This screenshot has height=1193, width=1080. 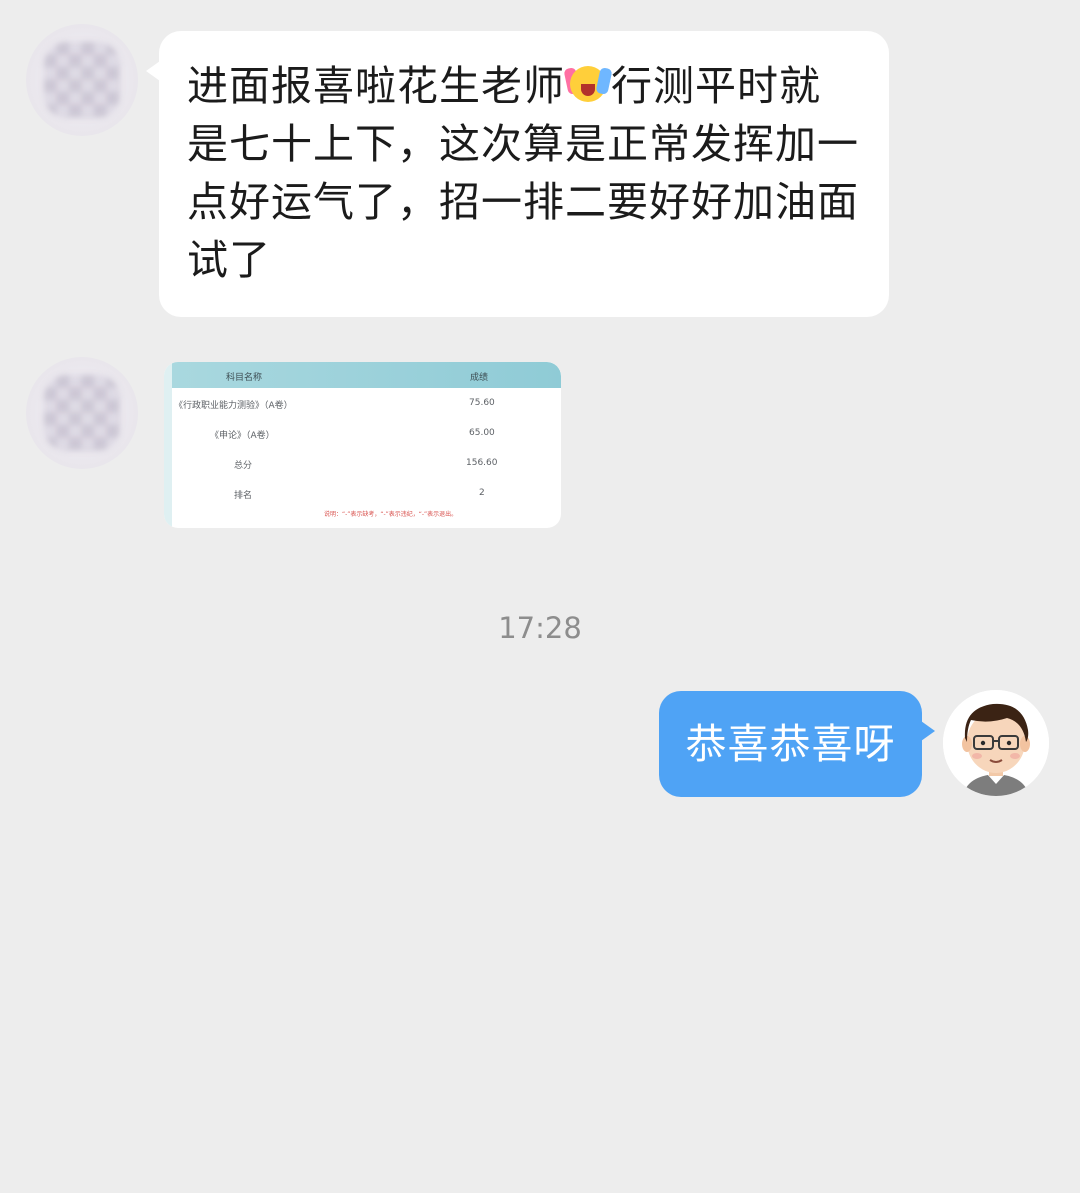 I want to click on table-note: 说明：“-”表示缺考，“-”表示违纪，“-”表示退出。, so click(x=391, y=514).